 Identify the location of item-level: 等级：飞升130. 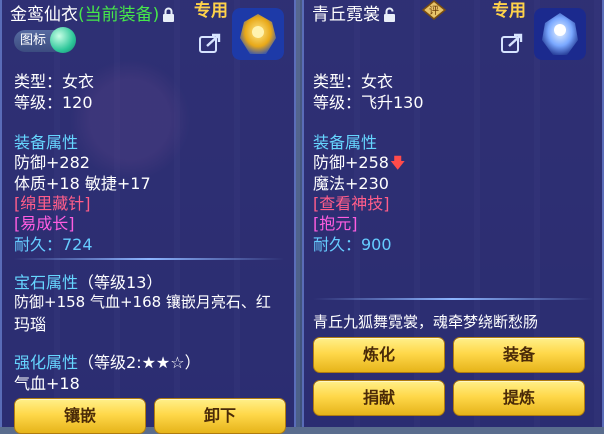
(368, 102).